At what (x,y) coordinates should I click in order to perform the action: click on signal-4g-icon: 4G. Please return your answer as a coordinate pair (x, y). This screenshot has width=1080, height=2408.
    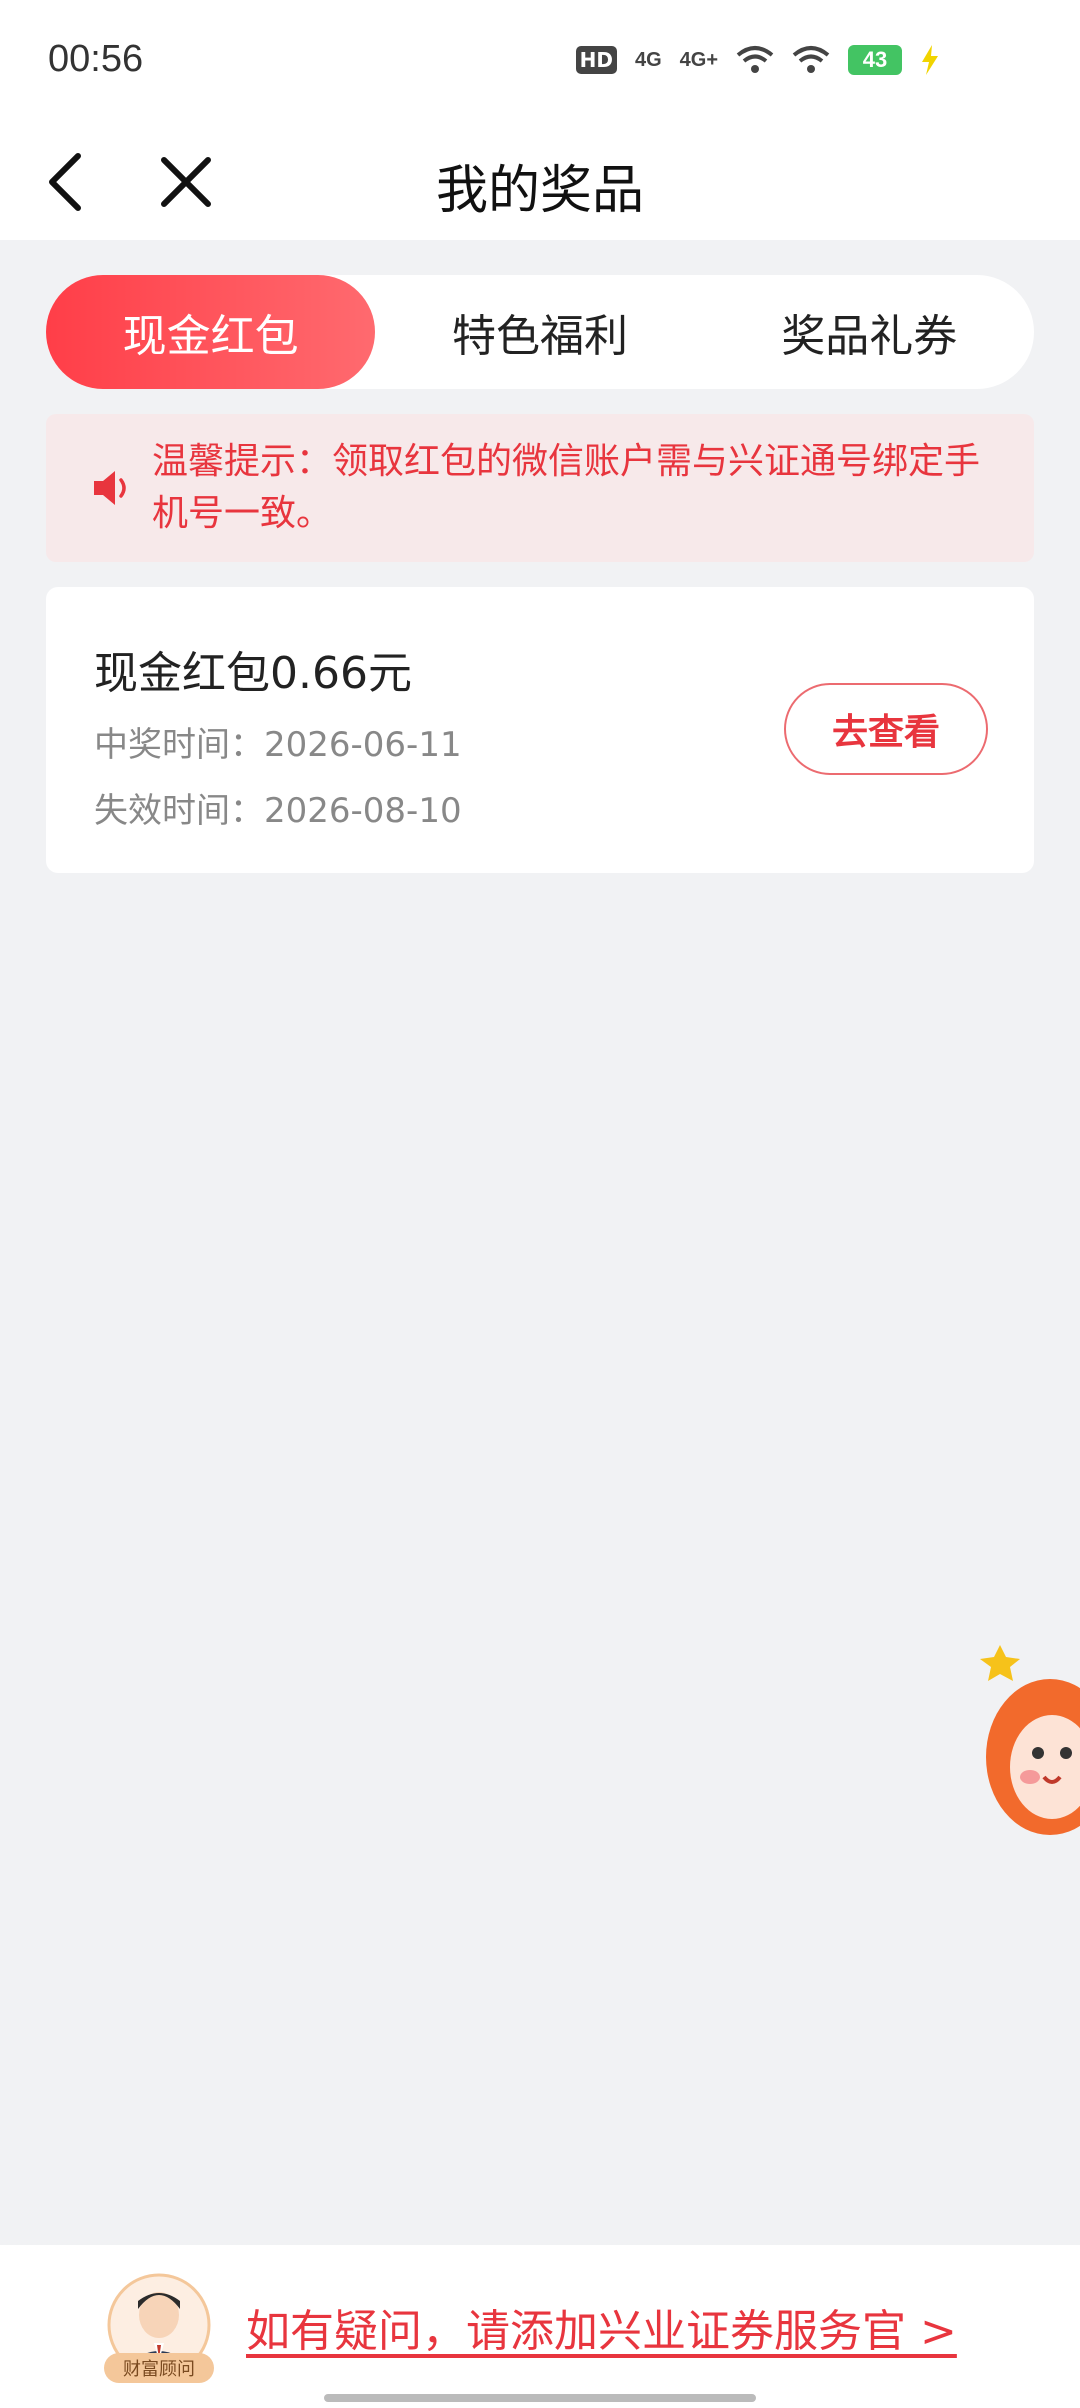
    Looking at the image, I should click on (648, 59).